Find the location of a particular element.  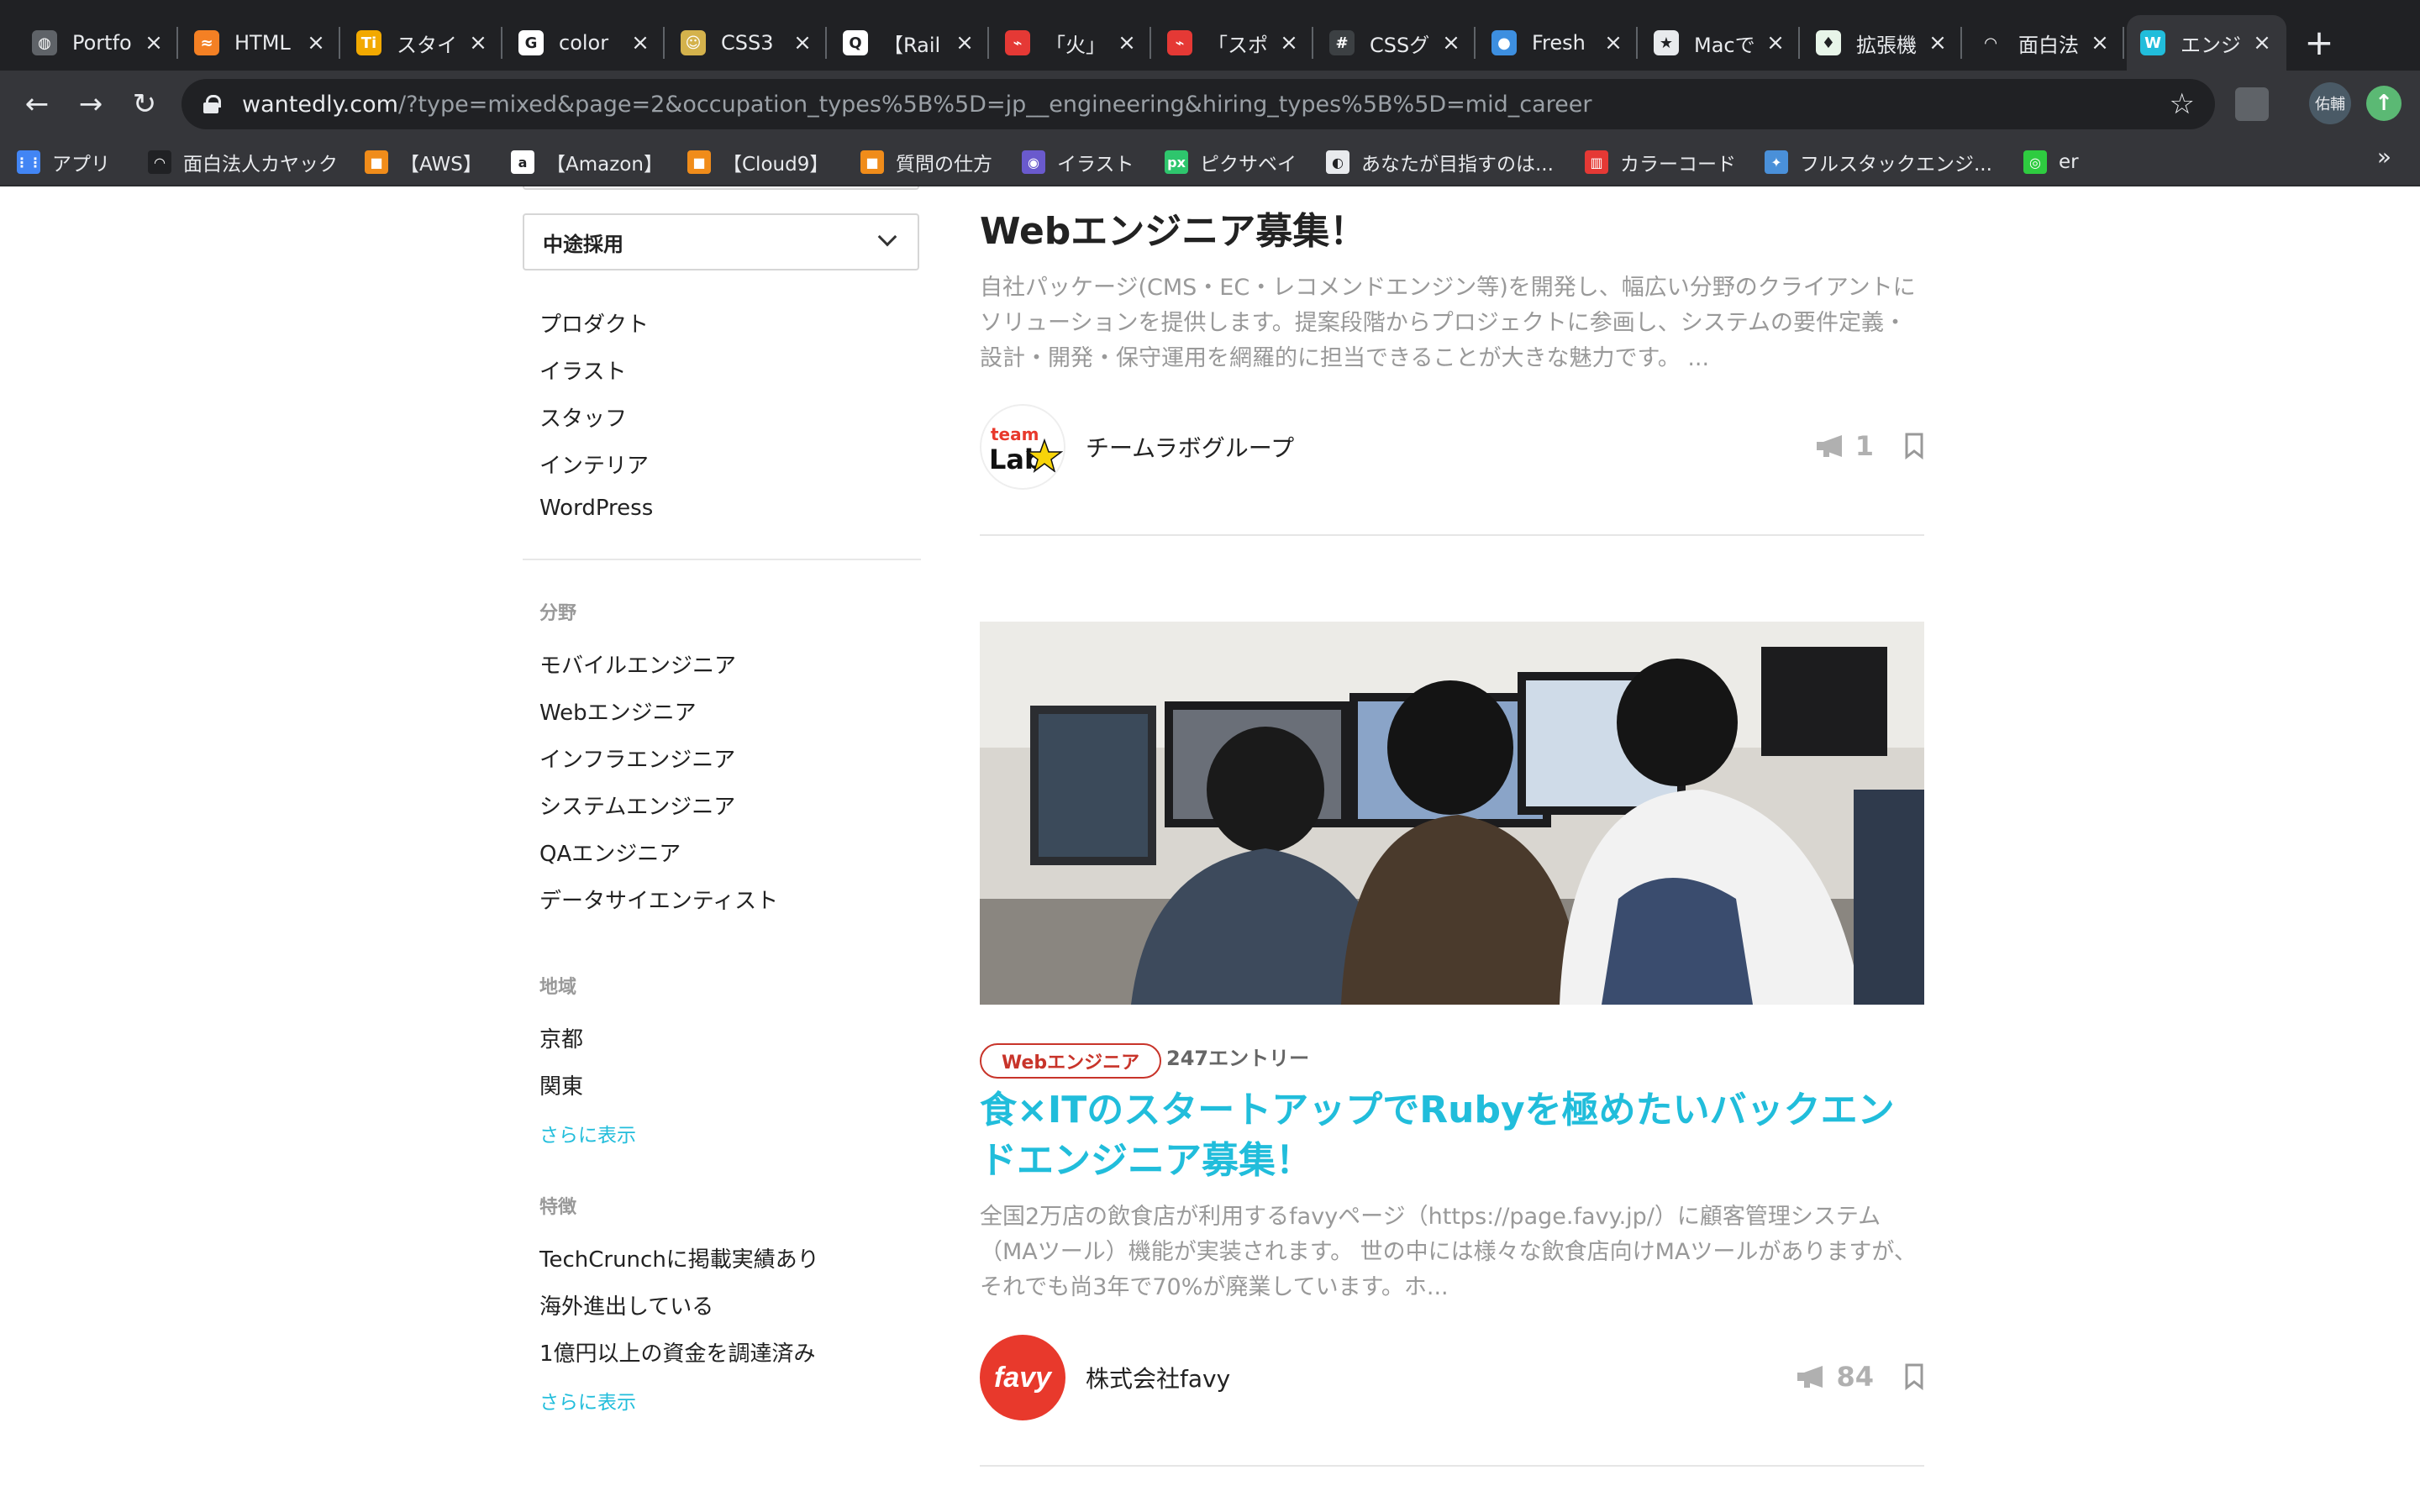

profile-avatar: 佑輔 is located at coordinates (2330, 103).